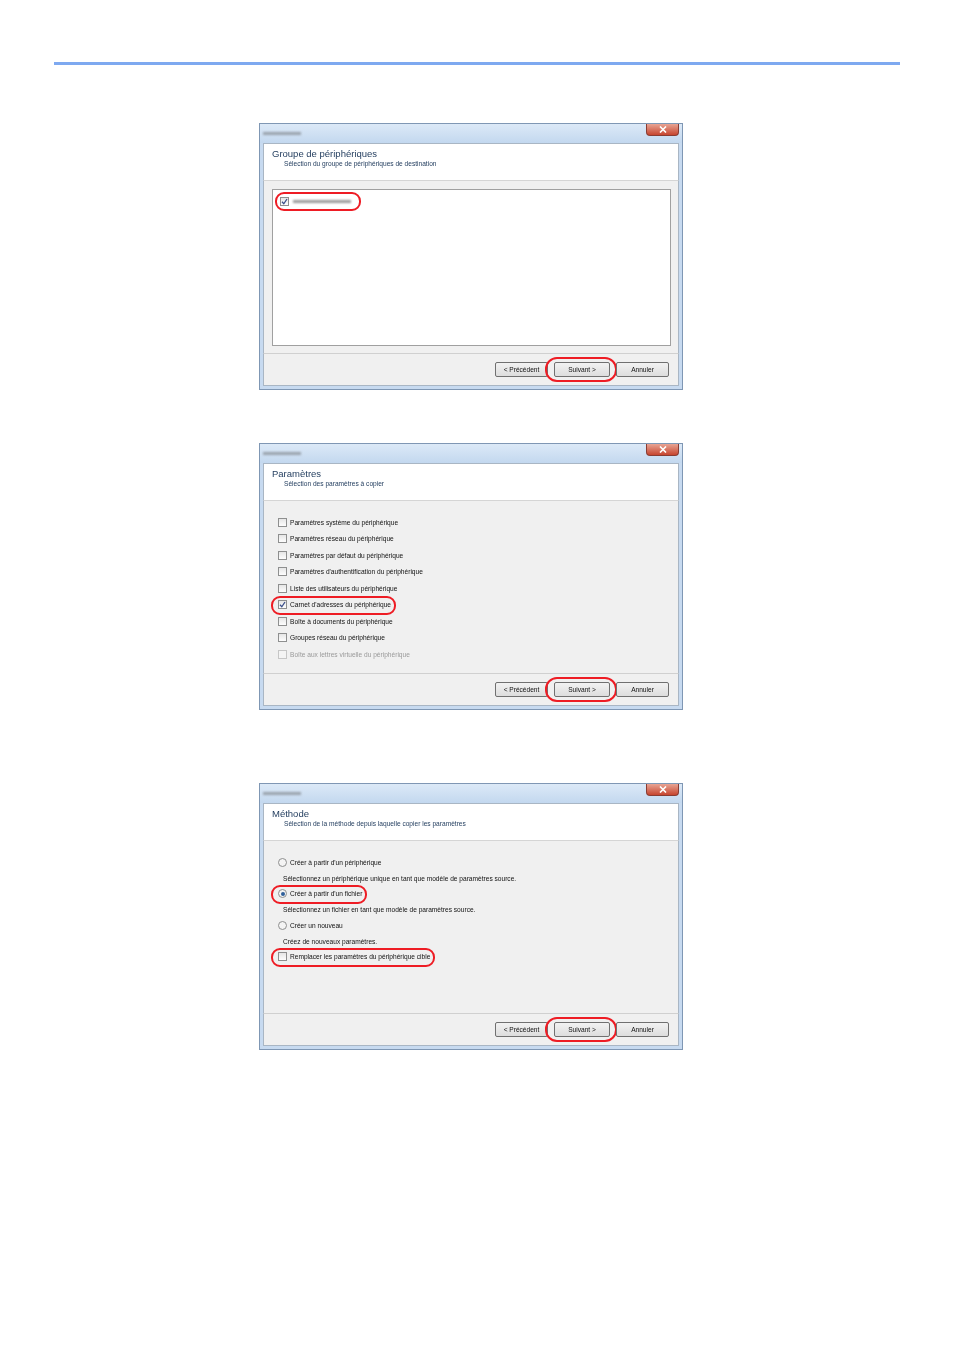 The width and height of the screenshot is (954, 1350). What do you see at coordinates (291, 813) in the screenshot?
I see `dialog-heading: Méthode` at bounding box center [291, 813].